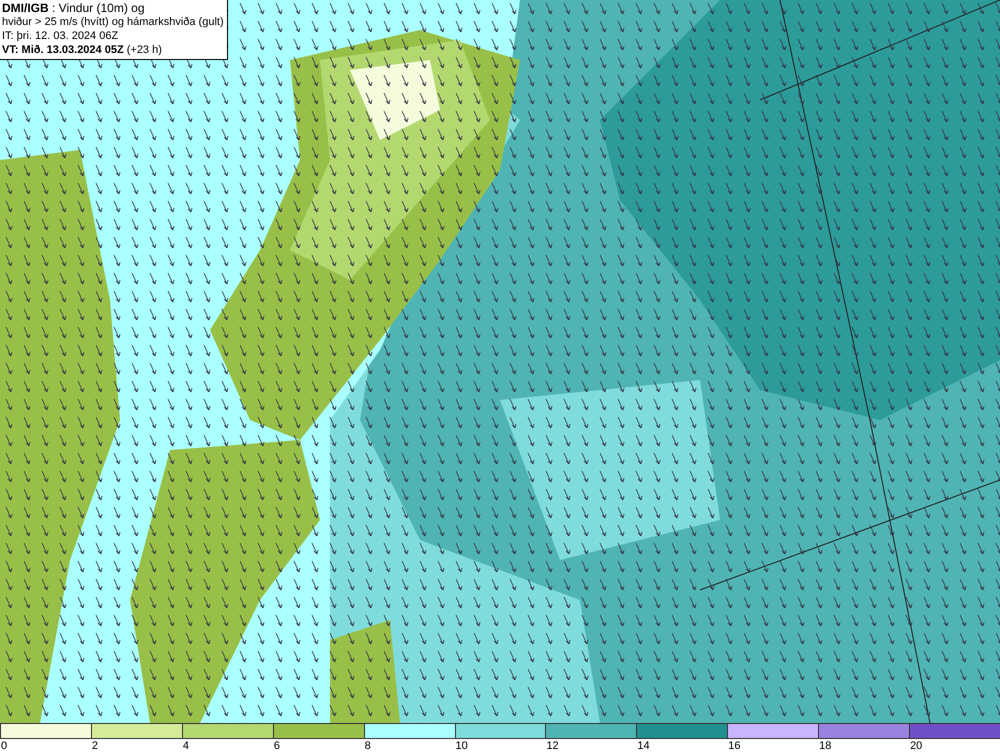 The width and height of the screenshot is (1000, 753). What do you see at coordinates (74, 8) in the screenshot?
I see `title-line: DMI/IGB : Vindur (10m) og` at bounding box center [74, 8].